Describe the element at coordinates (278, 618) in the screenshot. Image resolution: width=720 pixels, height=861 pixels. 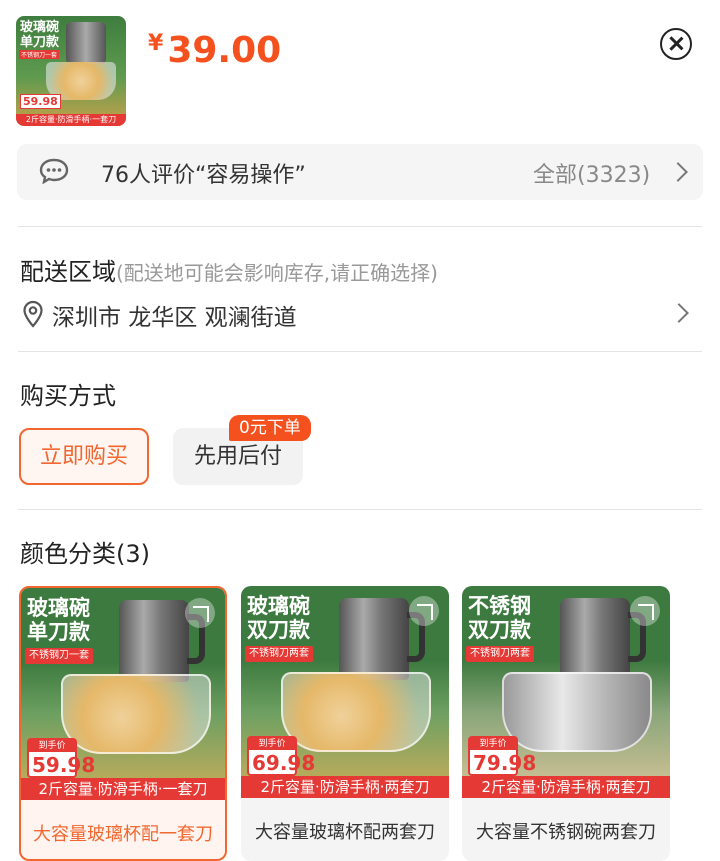
I see `option-tag: 玻璃碗 双刀款` at that location.